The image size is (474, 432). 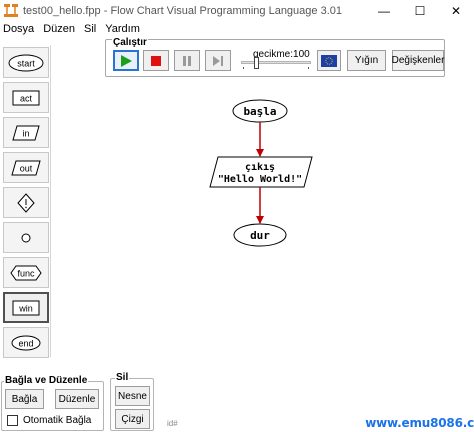 What do you see at coordinates (419, 423) in the screenshot?
I see `watermark: www.emu8086.c` at bounding box center [419, 423].